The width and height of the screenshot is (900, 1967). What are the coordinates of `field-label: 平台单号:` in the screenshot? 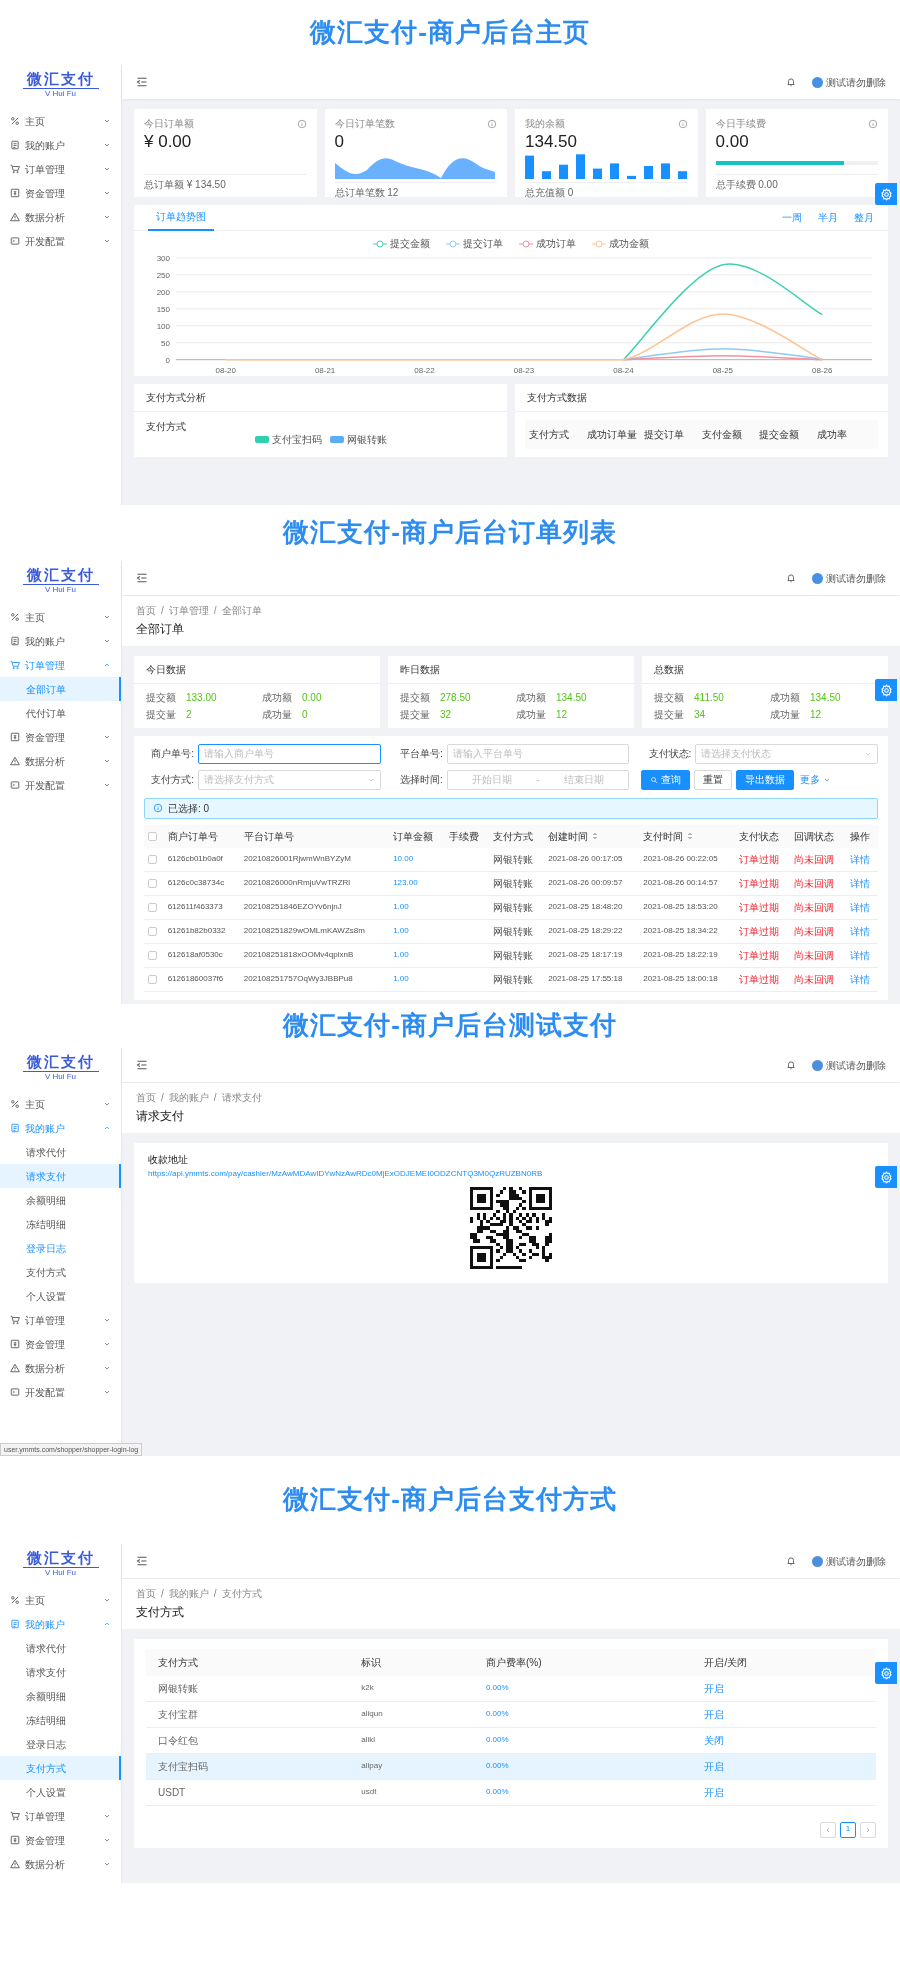 It's located at (420, 754).